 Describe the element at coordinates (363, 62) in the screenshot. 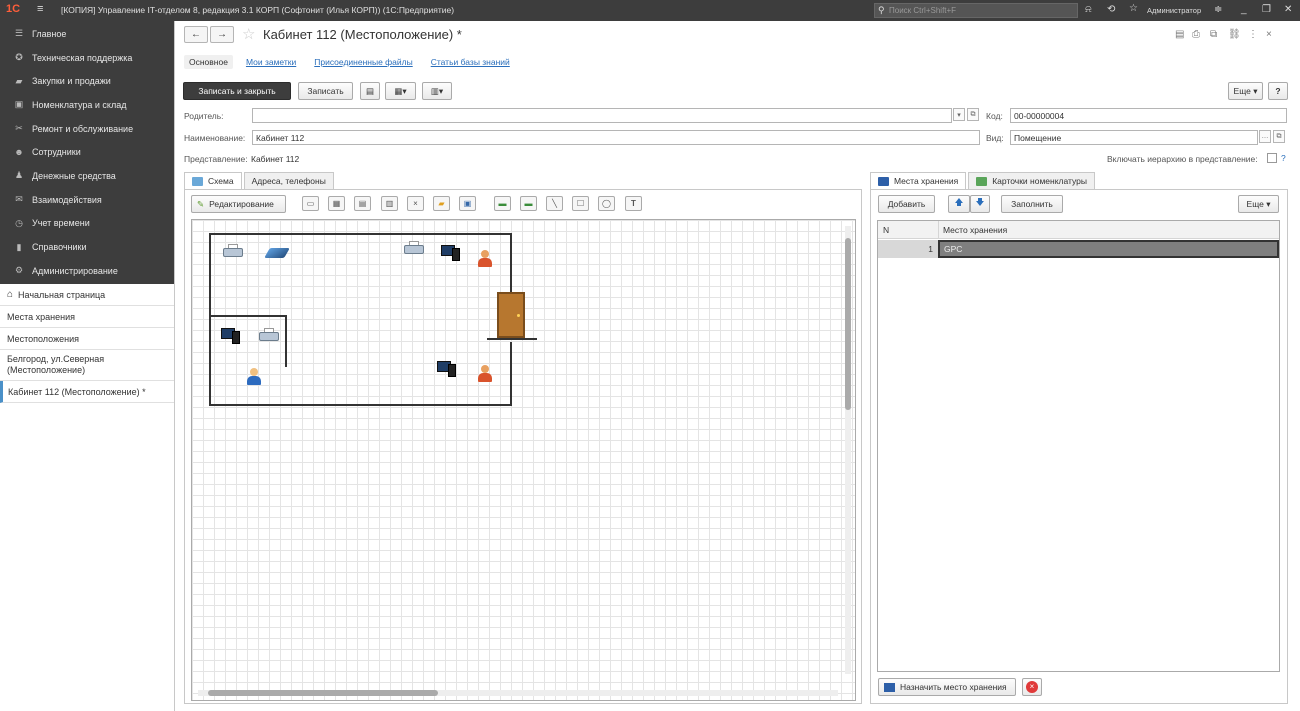

I see `tab-attached-files: Присоединенные файлы` at that location.